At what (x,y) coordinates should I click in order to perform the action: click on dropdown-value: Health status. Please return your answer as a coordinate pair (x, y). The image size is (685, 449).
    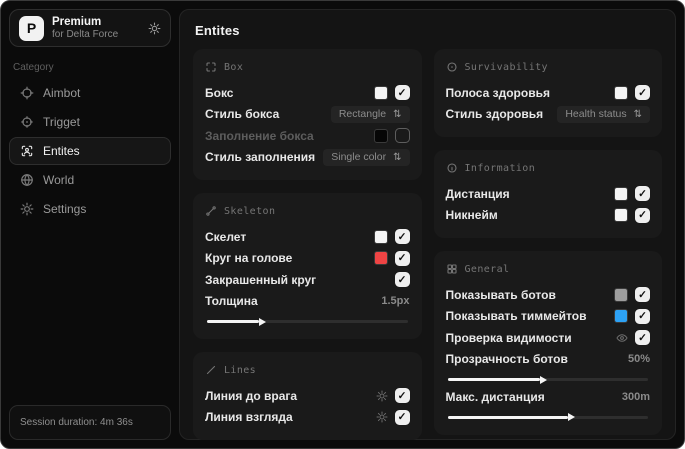
    Looking at the image, I should click on (596, 114).